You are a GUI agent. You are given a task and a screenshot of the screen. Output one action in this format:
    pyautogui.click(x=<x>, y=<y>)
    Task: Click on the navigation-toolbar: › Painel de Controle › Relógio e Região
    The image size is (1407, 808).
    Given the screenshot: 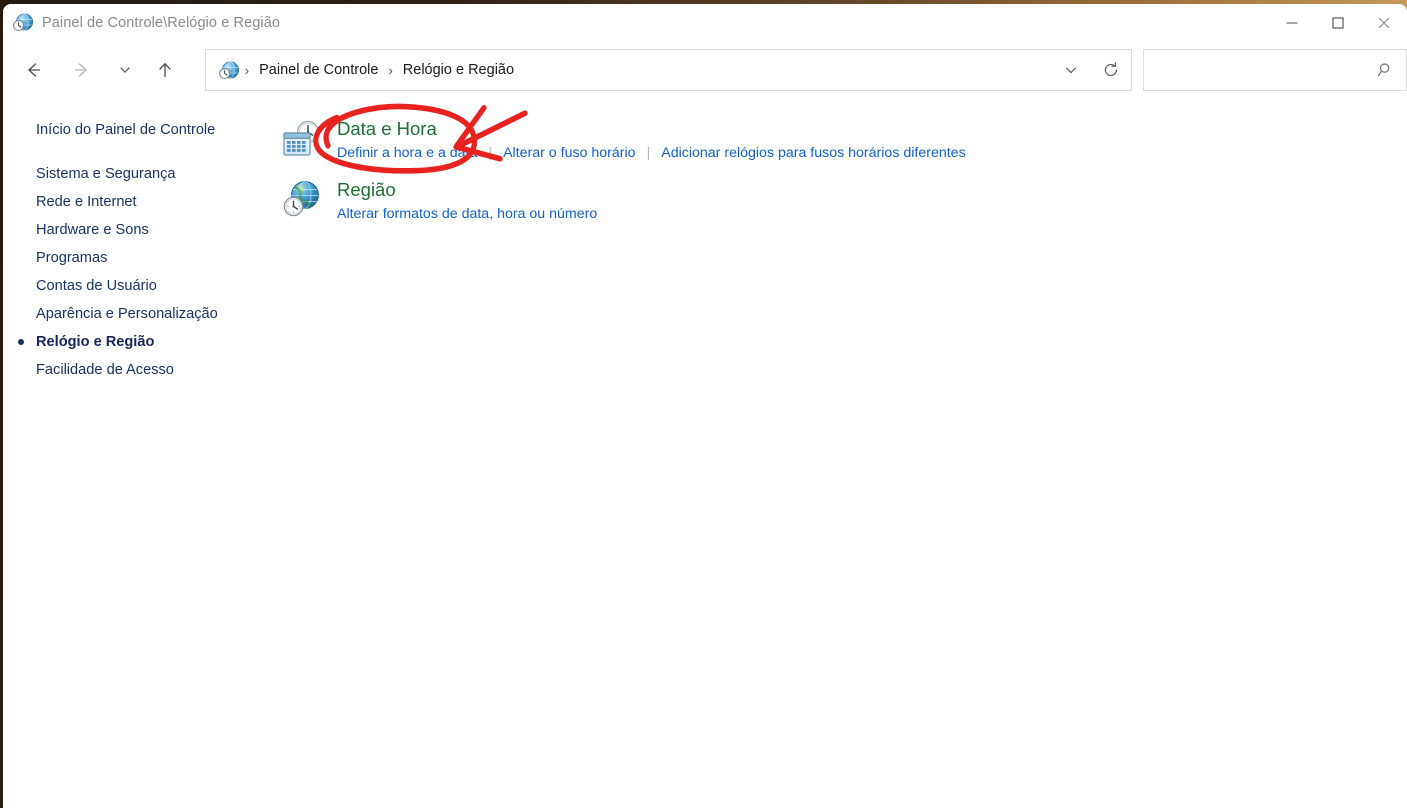 What is the action you would take?
    pyautogui.click(x=705, y=70)
    